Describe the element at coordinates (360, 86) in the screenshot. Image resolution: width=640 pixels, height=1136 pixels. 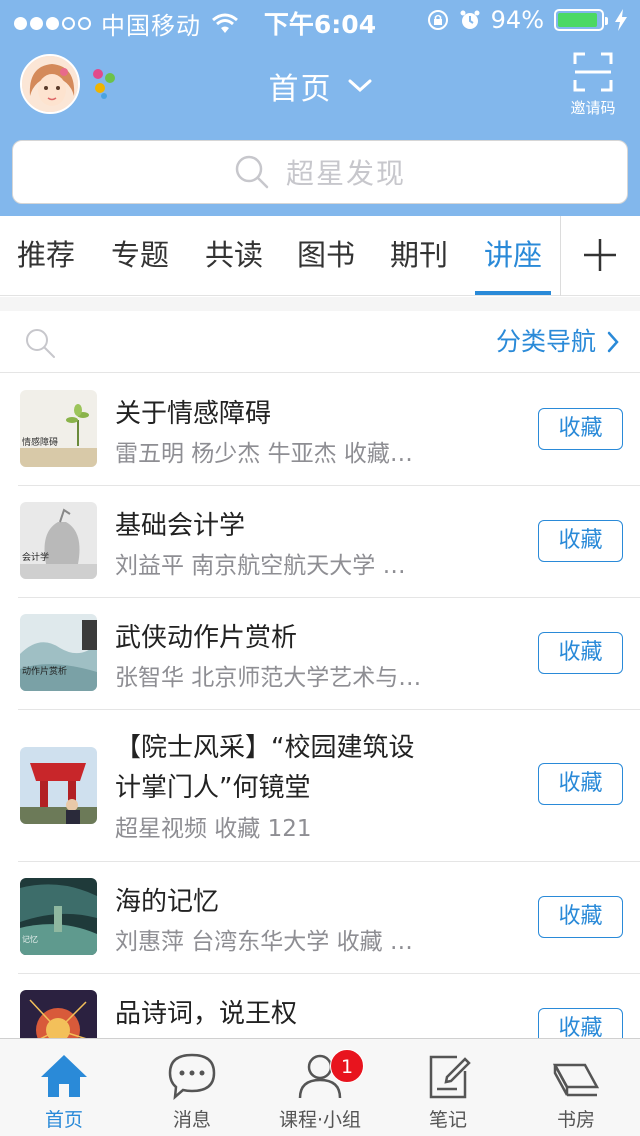
I see `chevron-down-icon` at that location.